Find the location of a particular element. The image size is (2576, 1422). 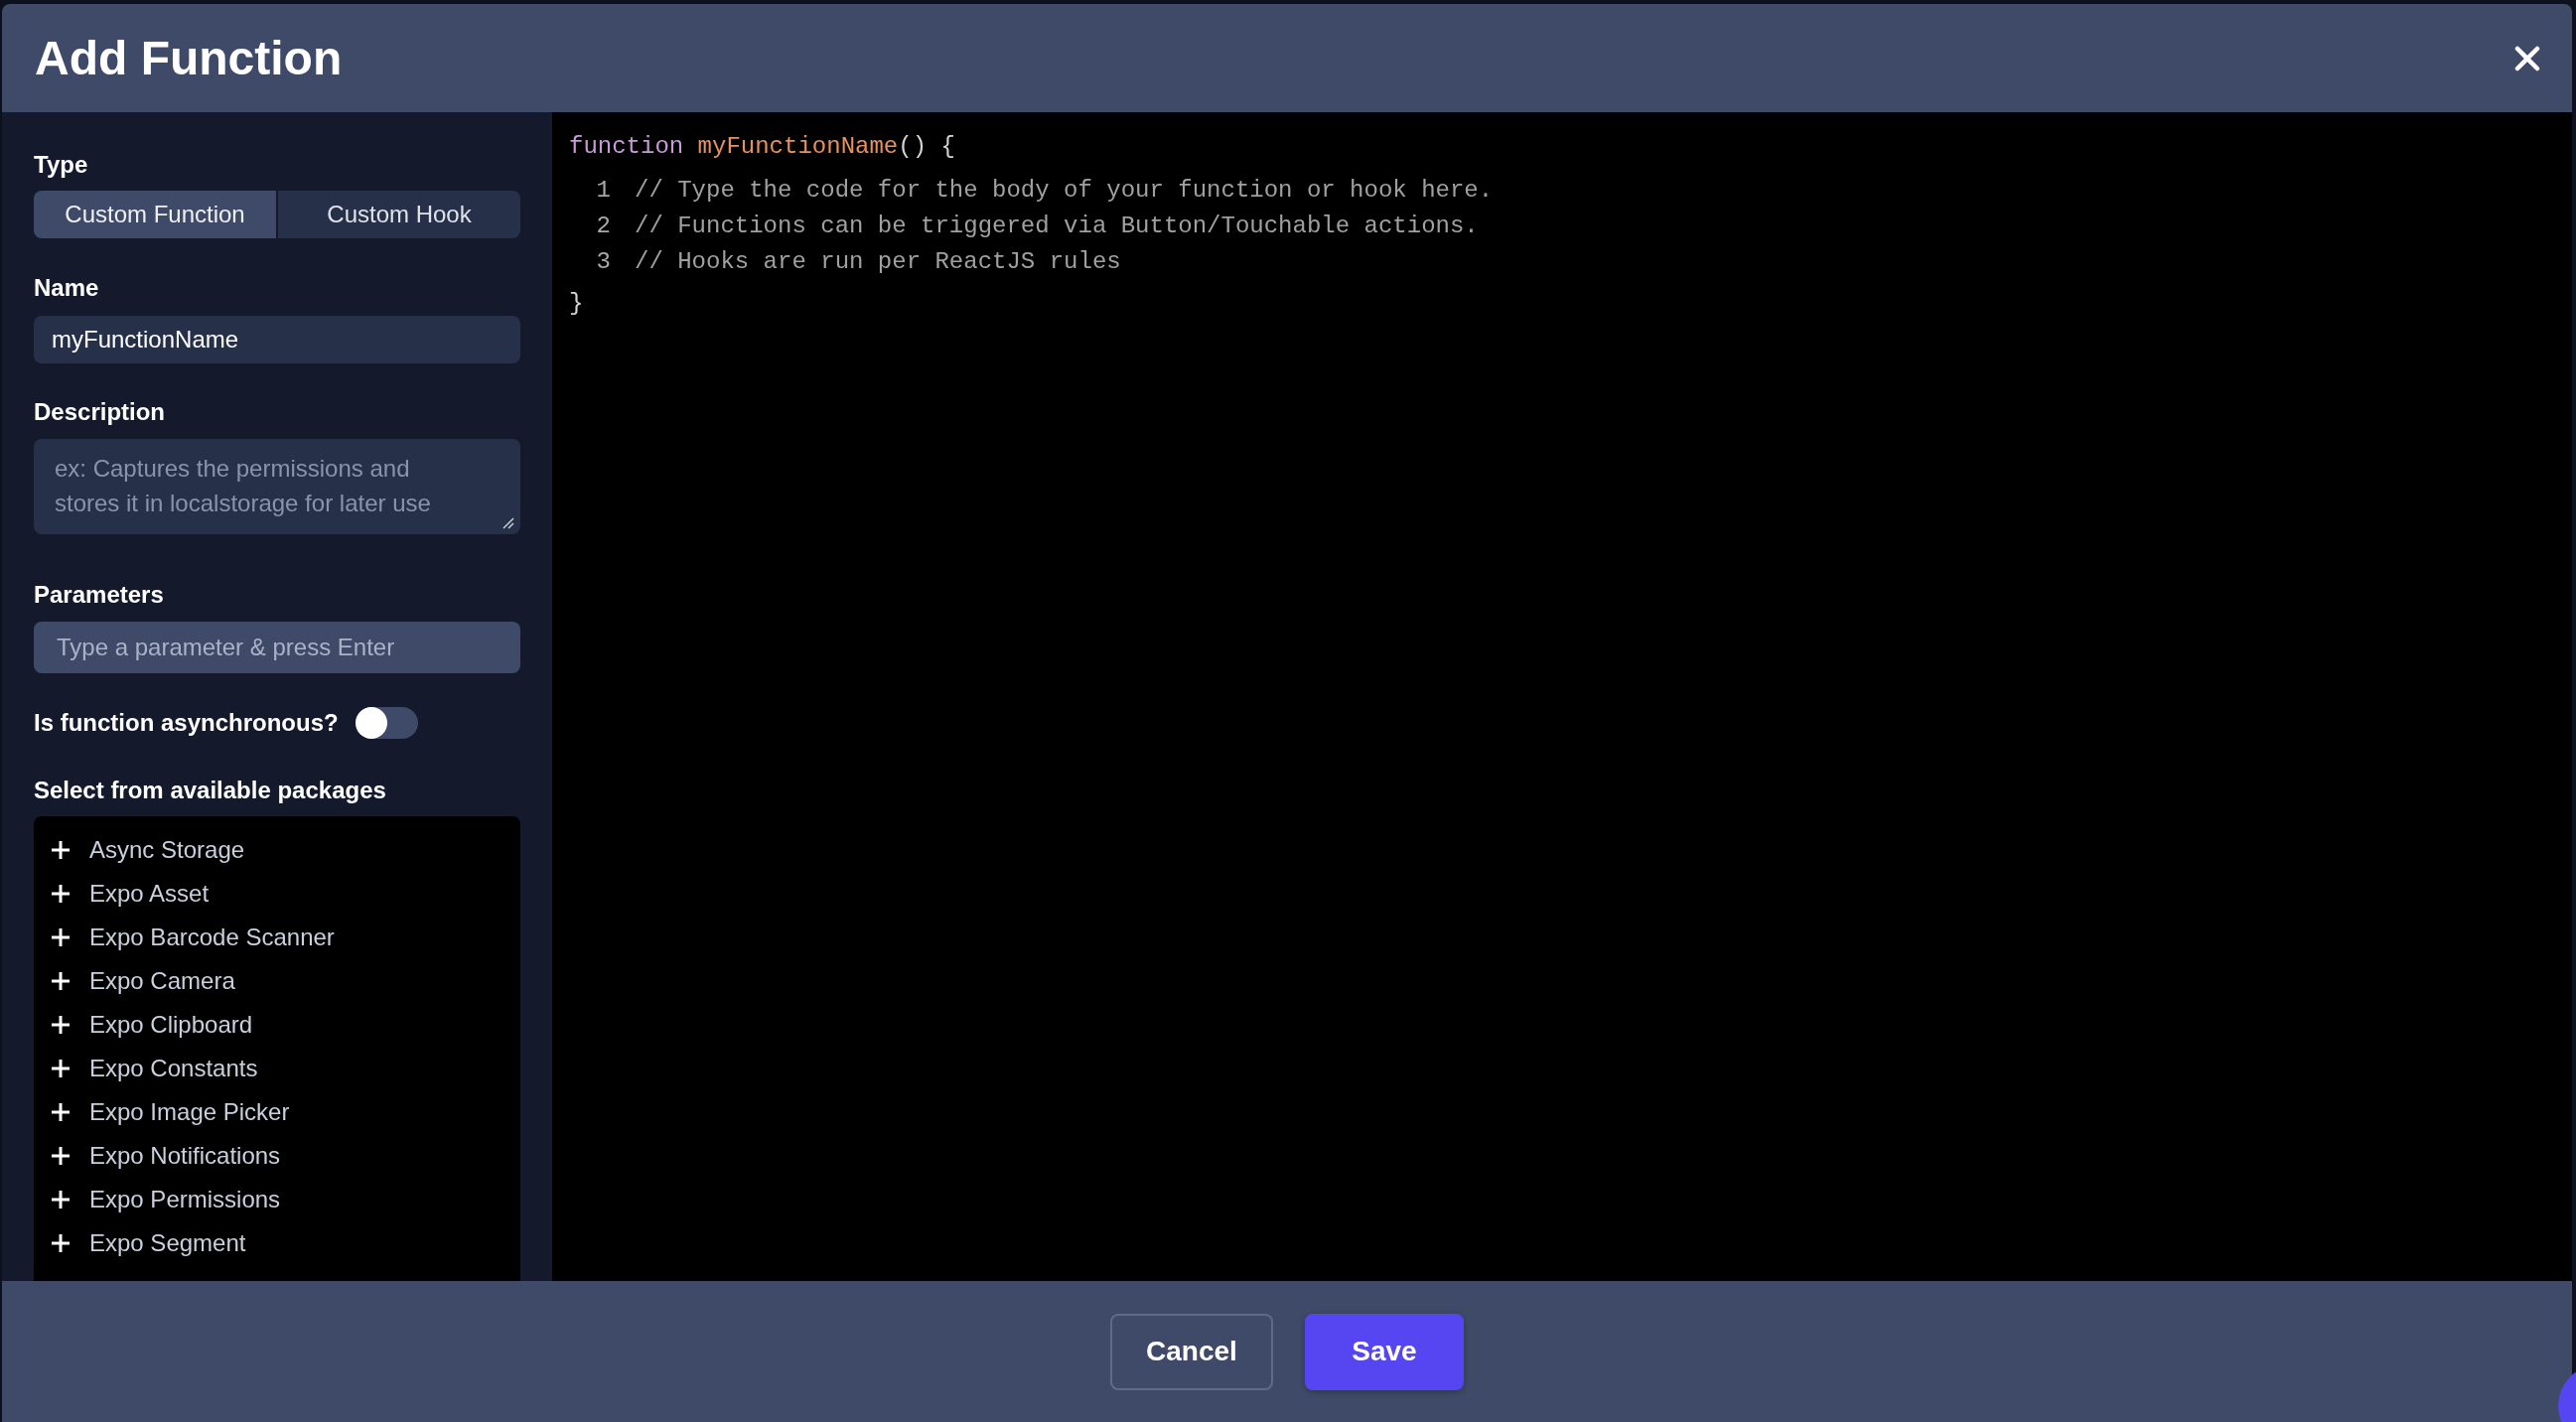

save-button: Save is located at coordinates (1385, 1352).